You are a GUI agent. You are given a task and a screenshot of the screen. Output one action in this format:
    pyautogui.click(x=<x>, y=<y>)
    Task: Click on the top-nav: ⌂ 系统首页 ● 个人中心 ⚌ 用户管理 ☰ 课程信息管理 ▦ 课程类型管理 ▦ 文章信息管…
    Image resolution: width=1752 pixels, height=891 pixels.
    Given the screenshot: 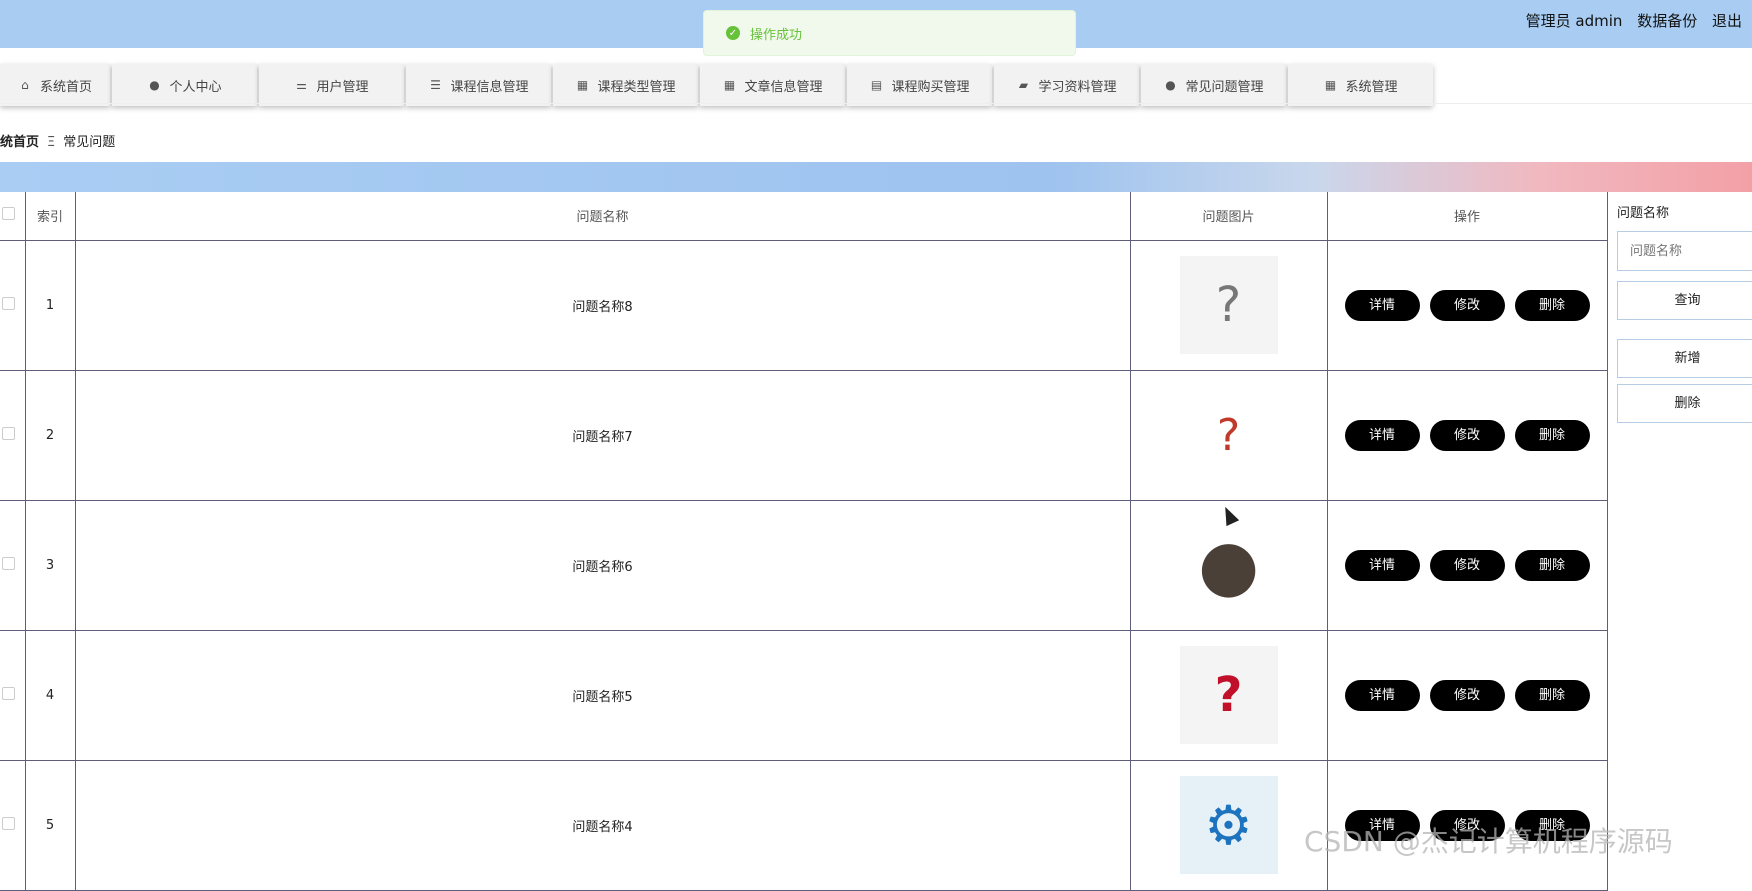 What is the action you would take?
    pyautogui.click(x=717, y=85)
    